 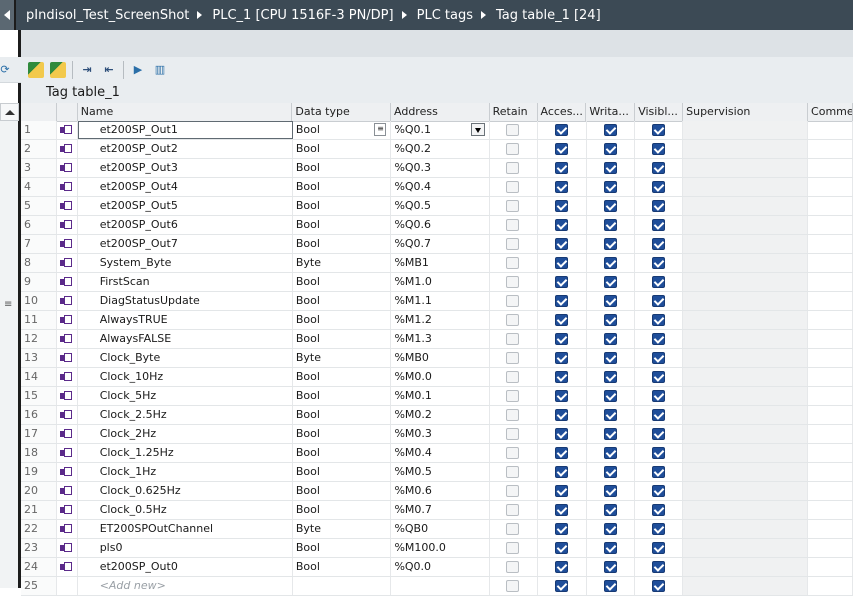 What do you see at coordinates (39, 491) in the screenshot?
I see `row-number: 20` at bounding box center [39, 491].